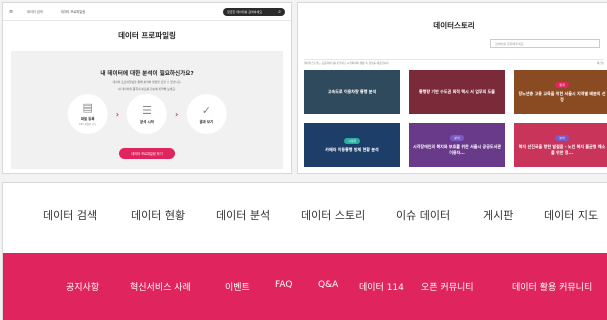 Image resolution: width=607 pixels, height=320 pixels. I want to click on profiling-question: 내 데이터에 대한 분석이 필요하신가요?, so click(147, 74).